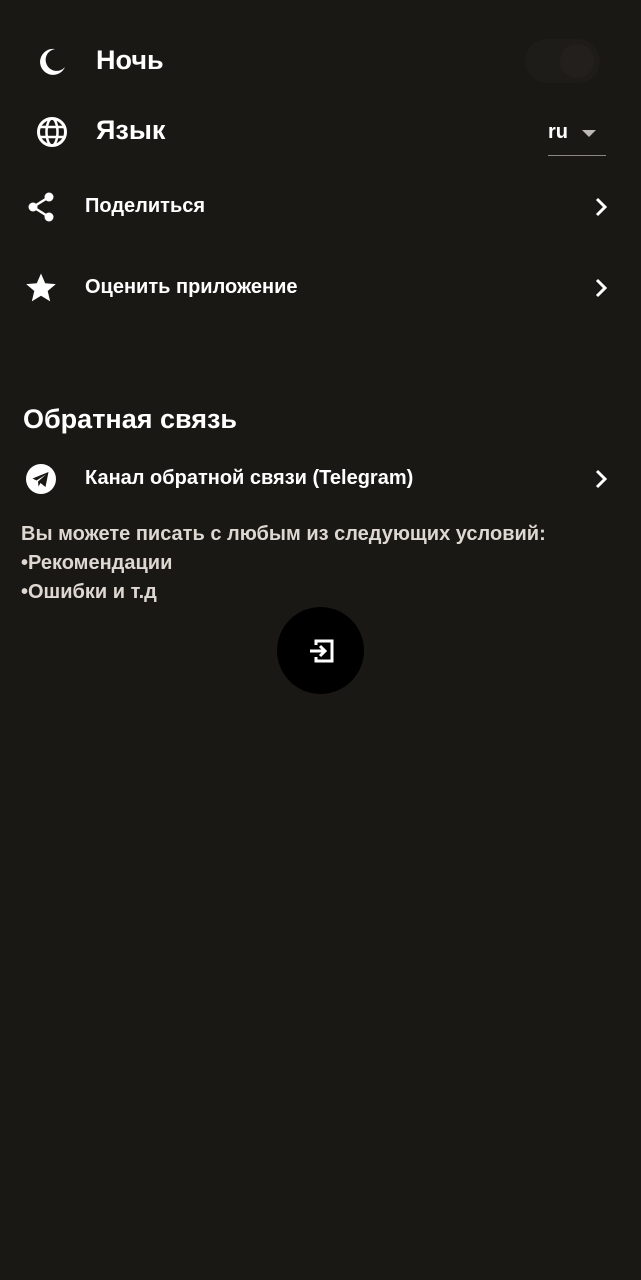 The image size is (641, 1280). I want to click on moon-icon, so click(52, 62).